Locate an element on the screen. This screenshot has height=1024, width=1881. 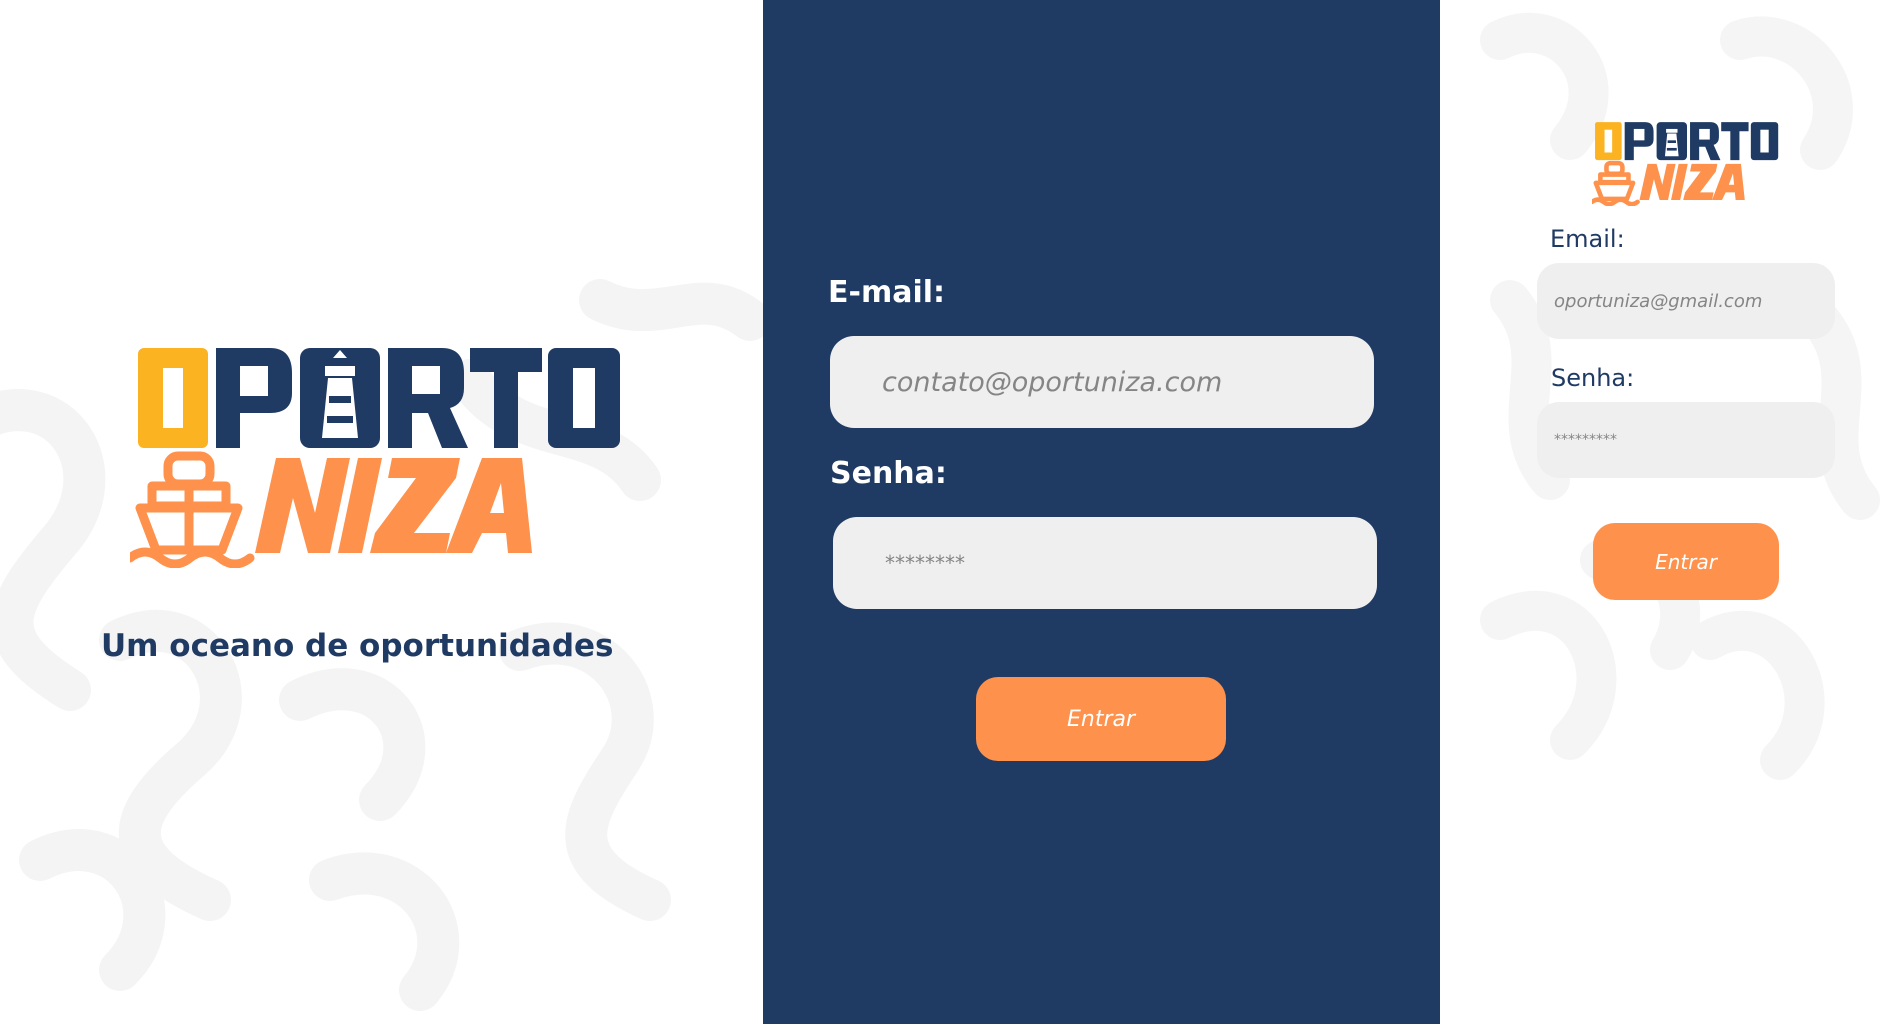
email-field is located at coordinates (1102, 382).